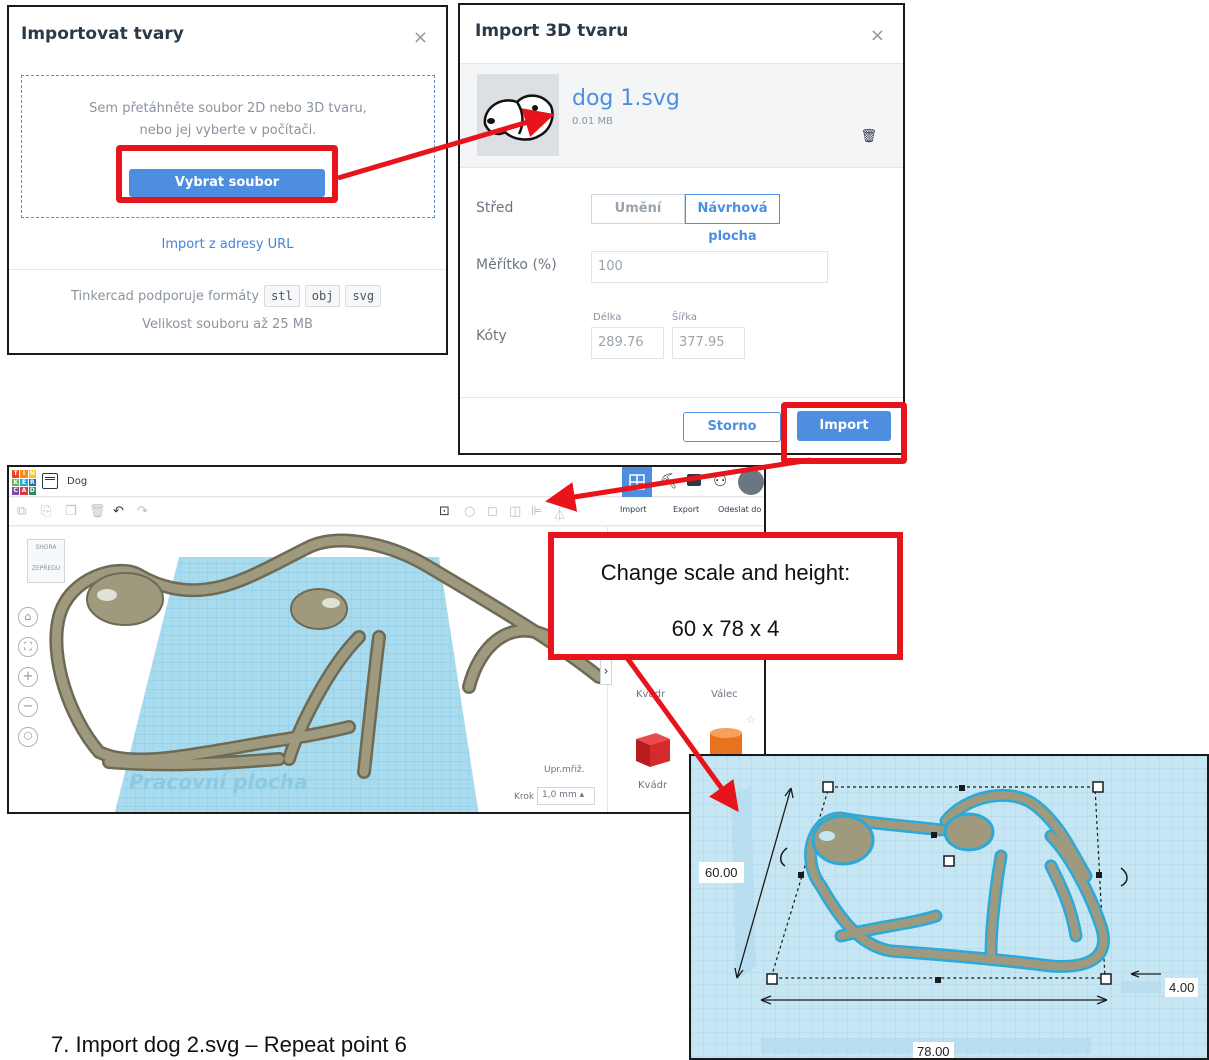  I want to click on shape-box-thumb, so click(651, 748).